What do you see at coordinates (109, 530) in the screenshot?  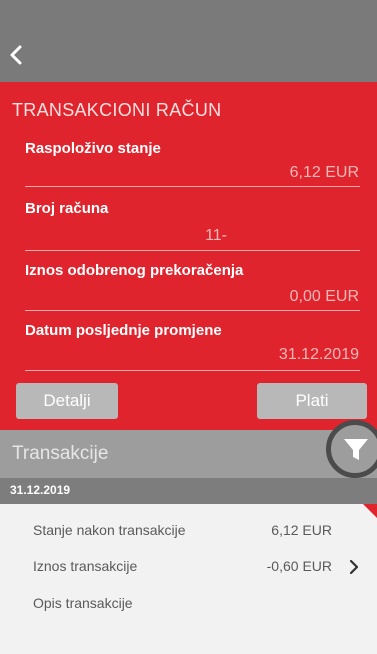 I see `balance-after-label: Stanje nakon transakcije` at bounding box center [109, 530].